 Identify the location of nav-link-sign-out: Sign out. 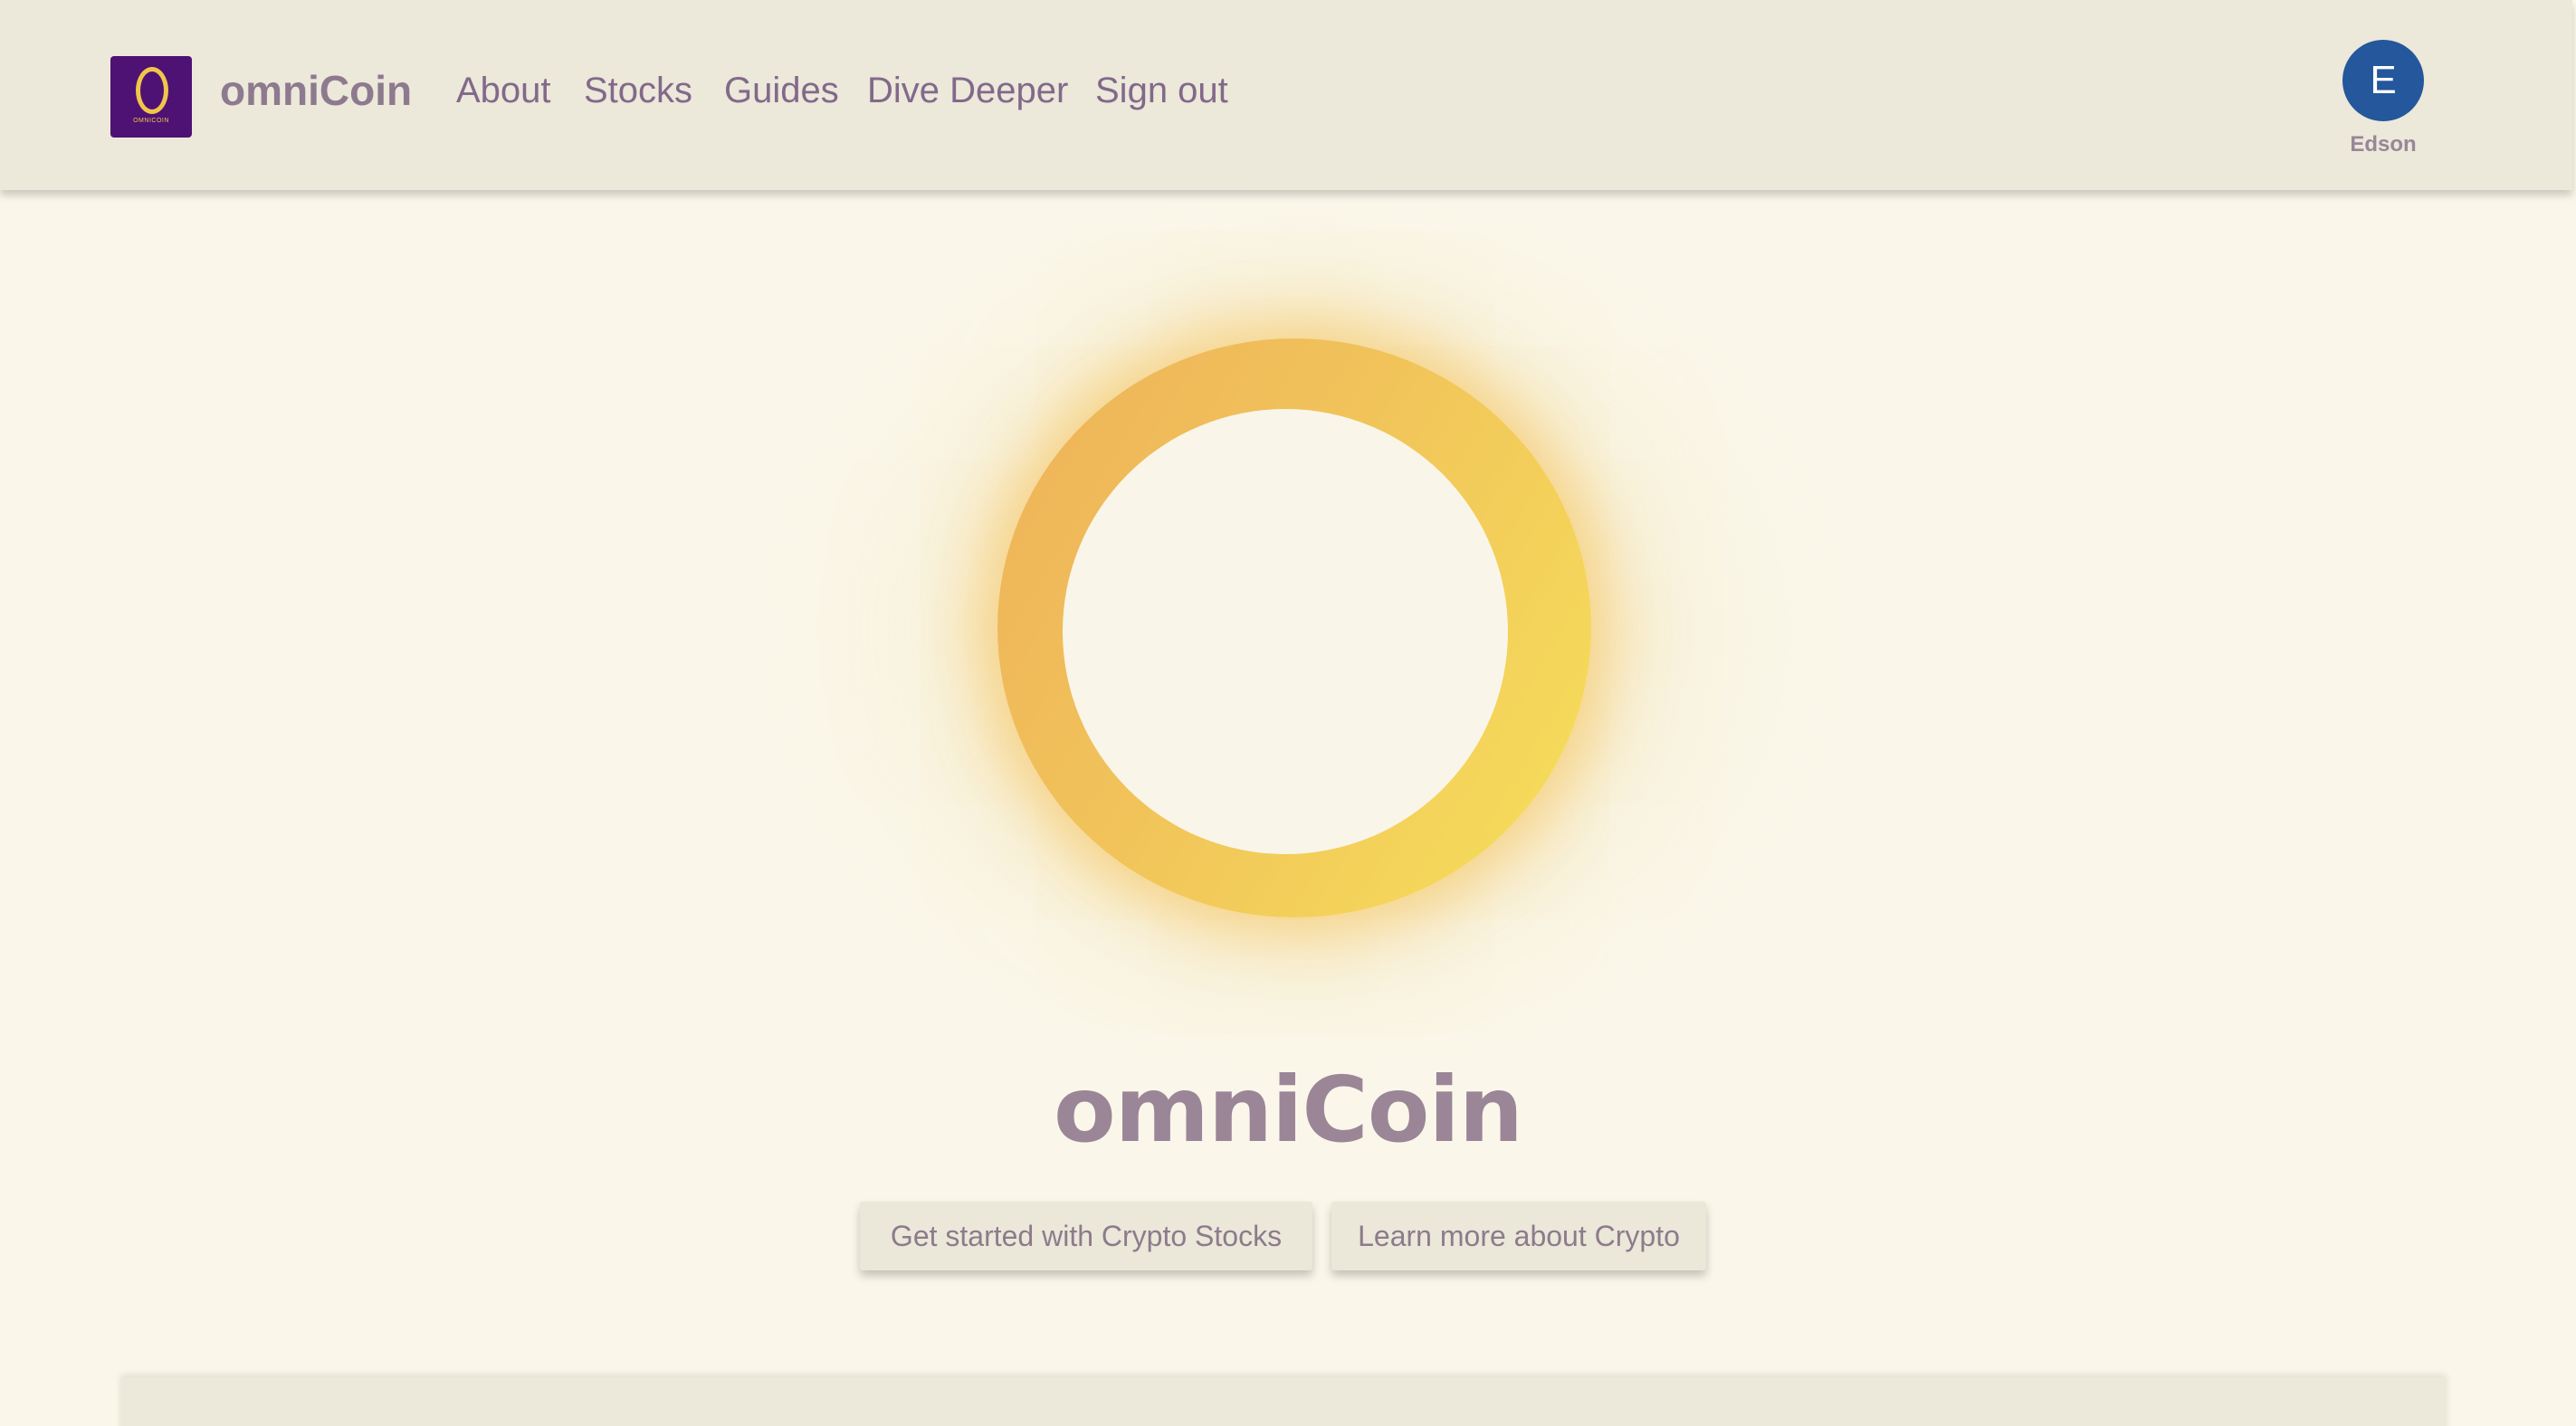
(1161, 90).